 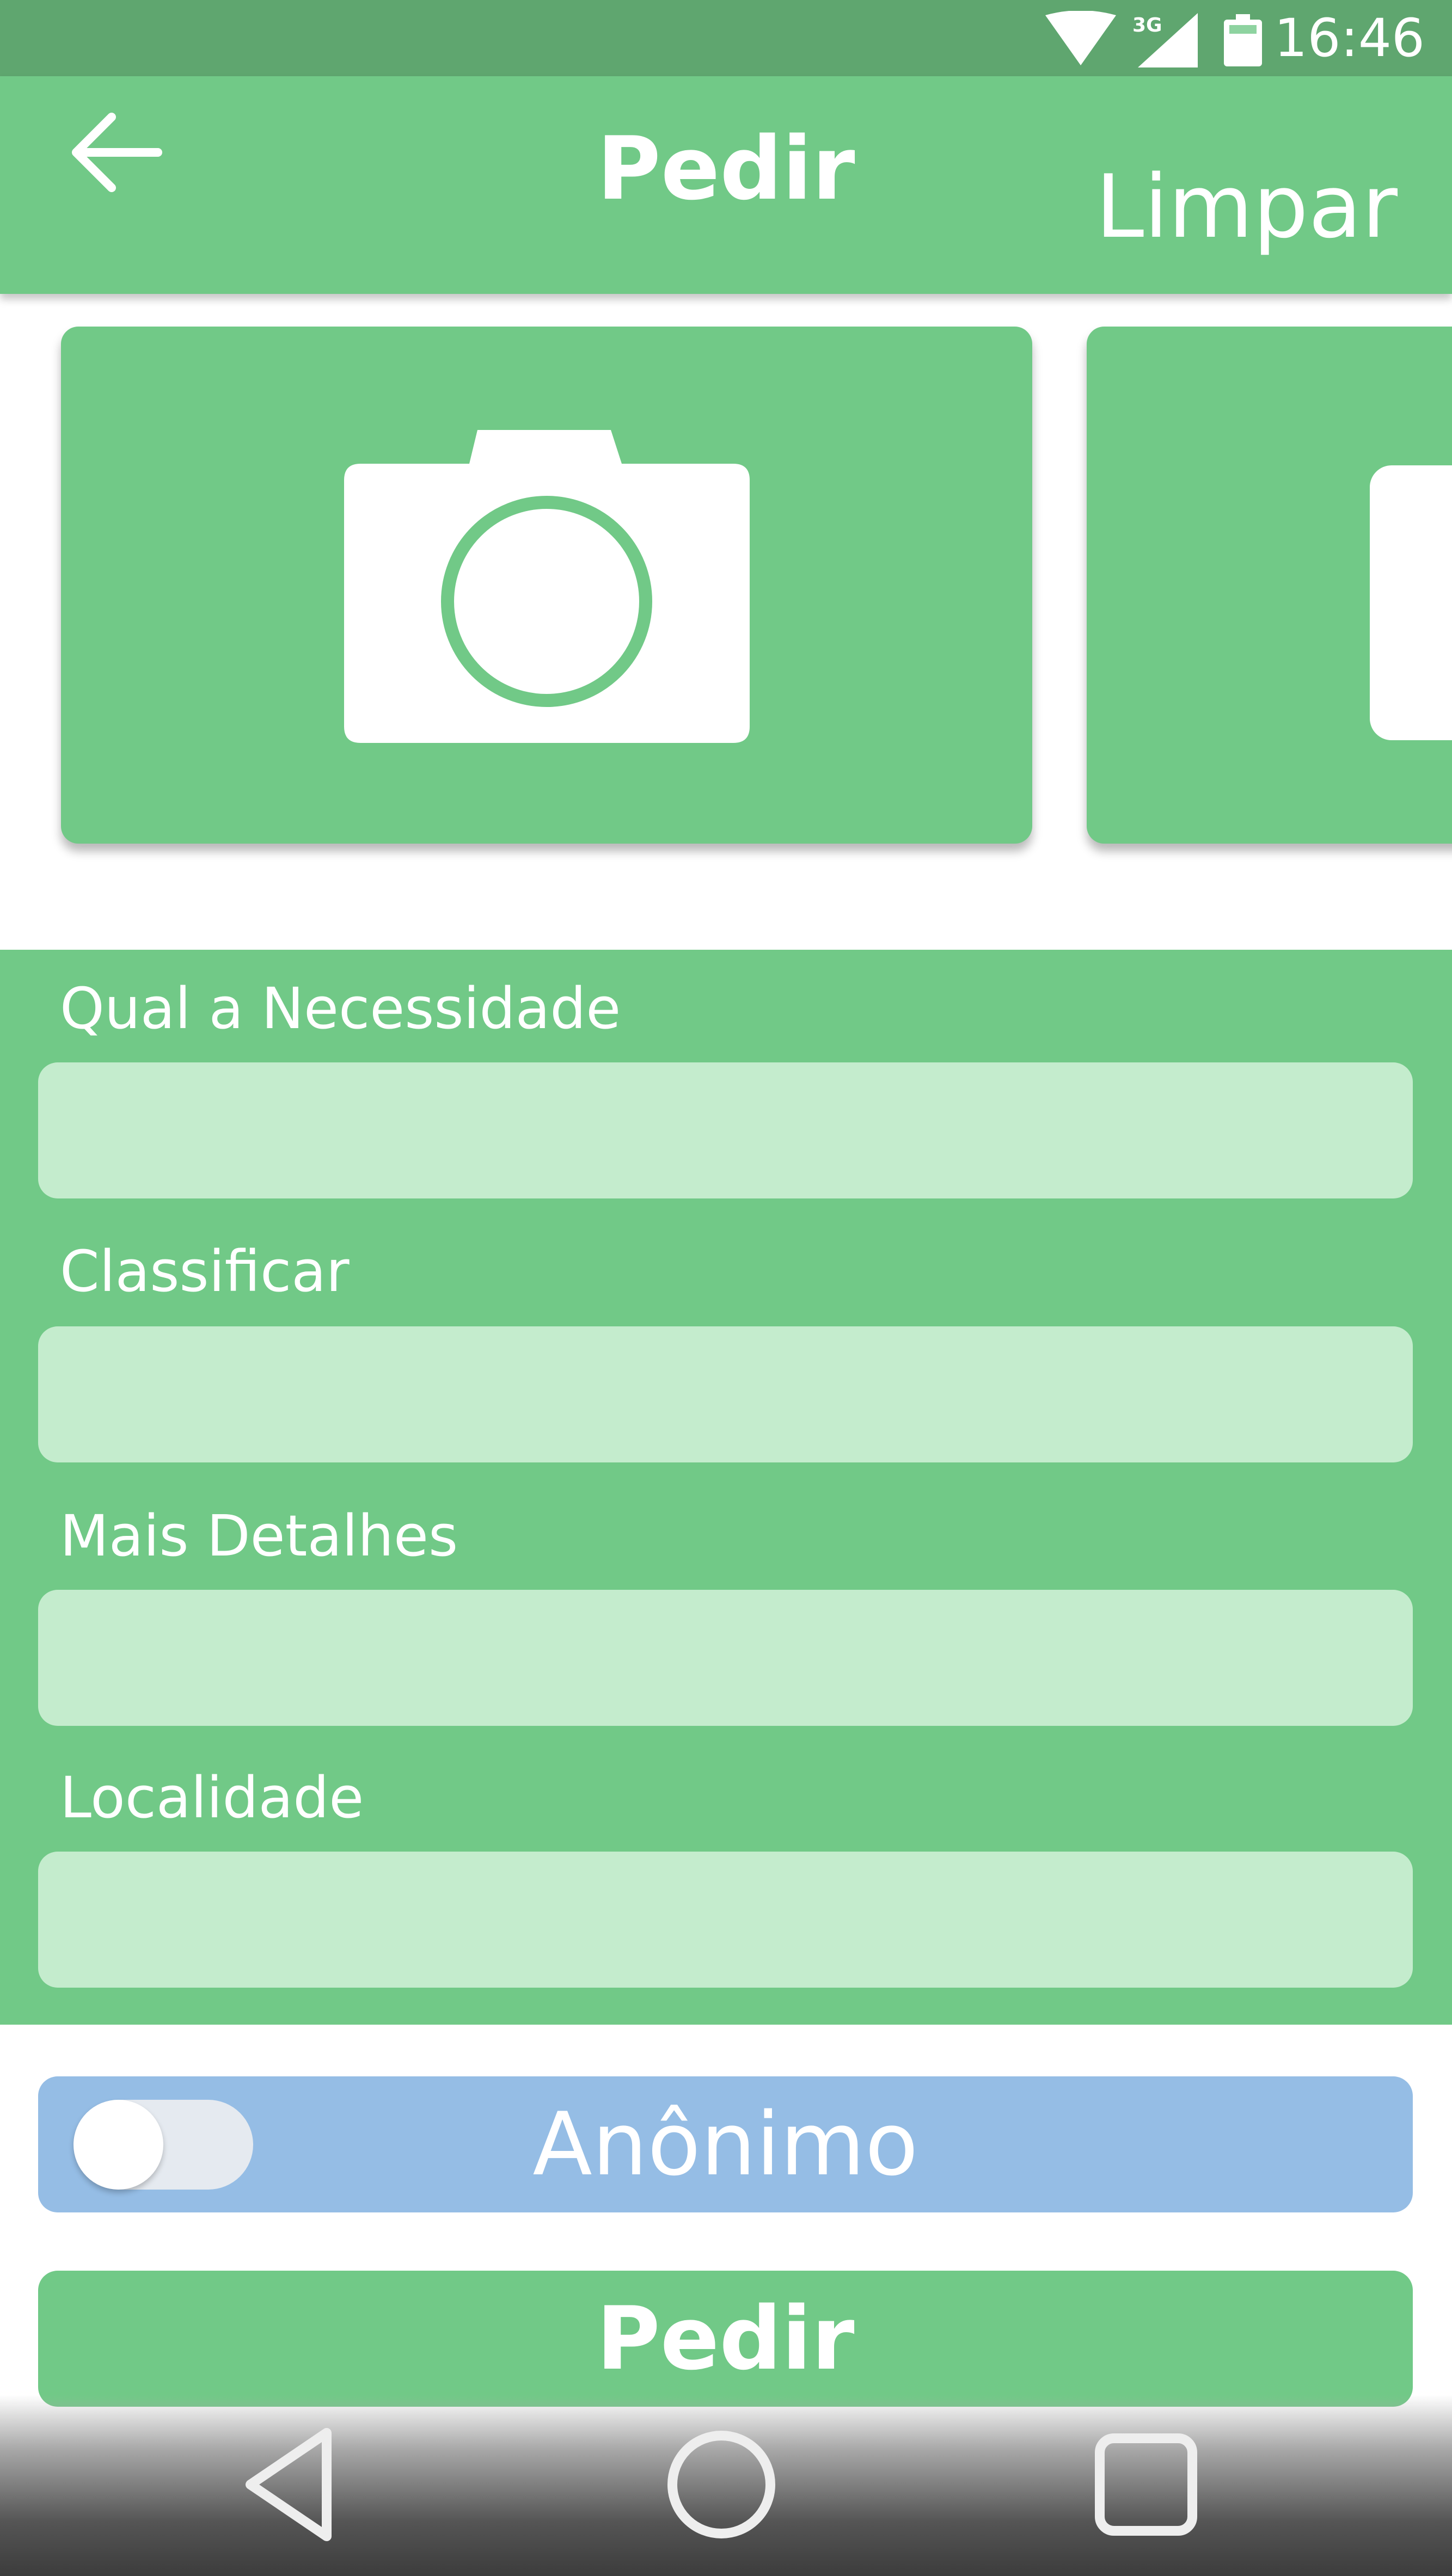 I want to click on recents-square-icon, so click(x=1146, y=2484).